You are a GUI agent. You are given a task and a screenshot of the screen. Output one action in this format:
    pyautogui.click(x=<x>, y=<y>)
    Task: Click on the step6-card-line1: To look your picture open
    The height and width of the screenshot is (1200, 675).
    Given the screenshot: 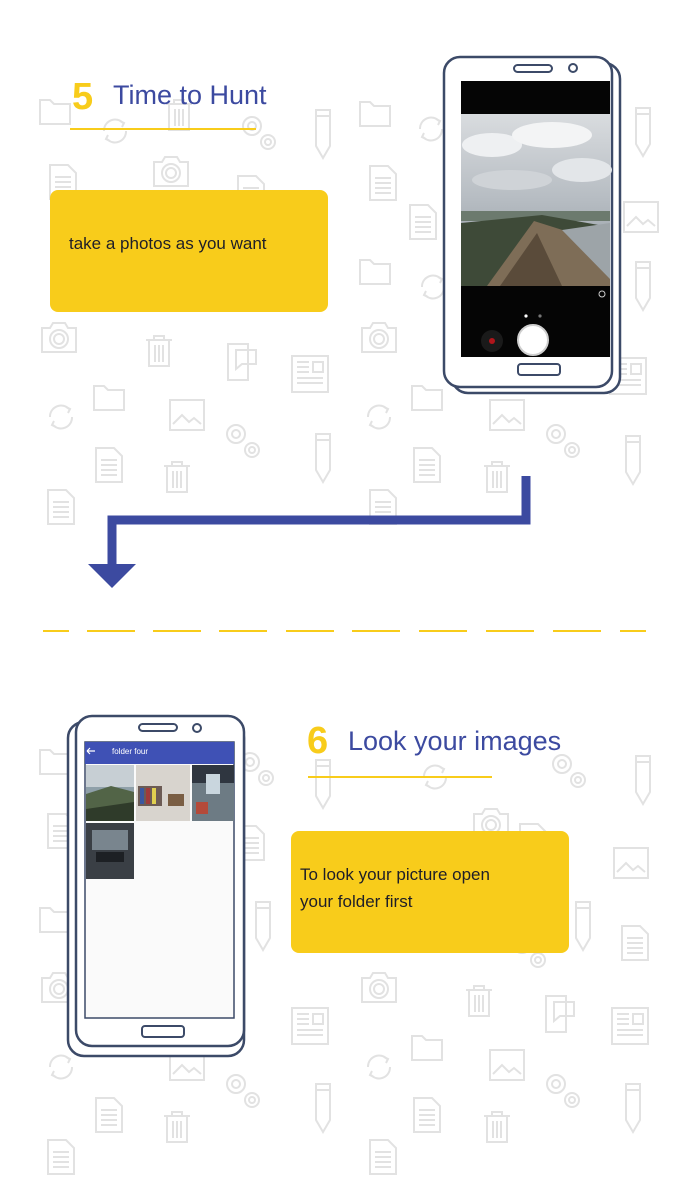 What is the action you would take?
    pyautogui.click(x=395, y=874)
    